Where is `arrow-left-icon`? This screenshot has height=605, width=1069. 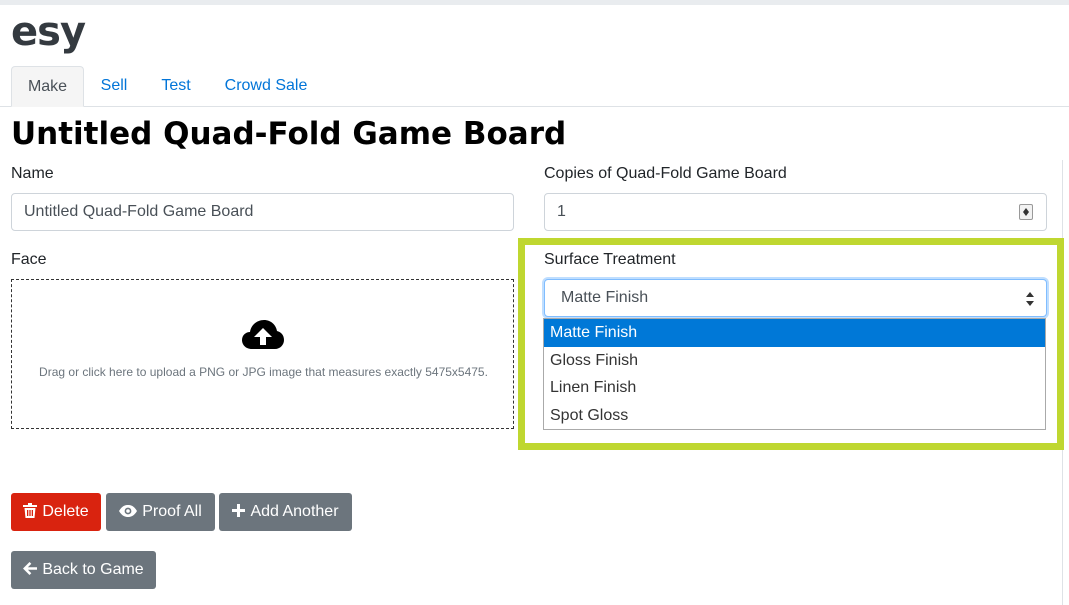 arrow-left-icon is located at coordinates (30, 569).